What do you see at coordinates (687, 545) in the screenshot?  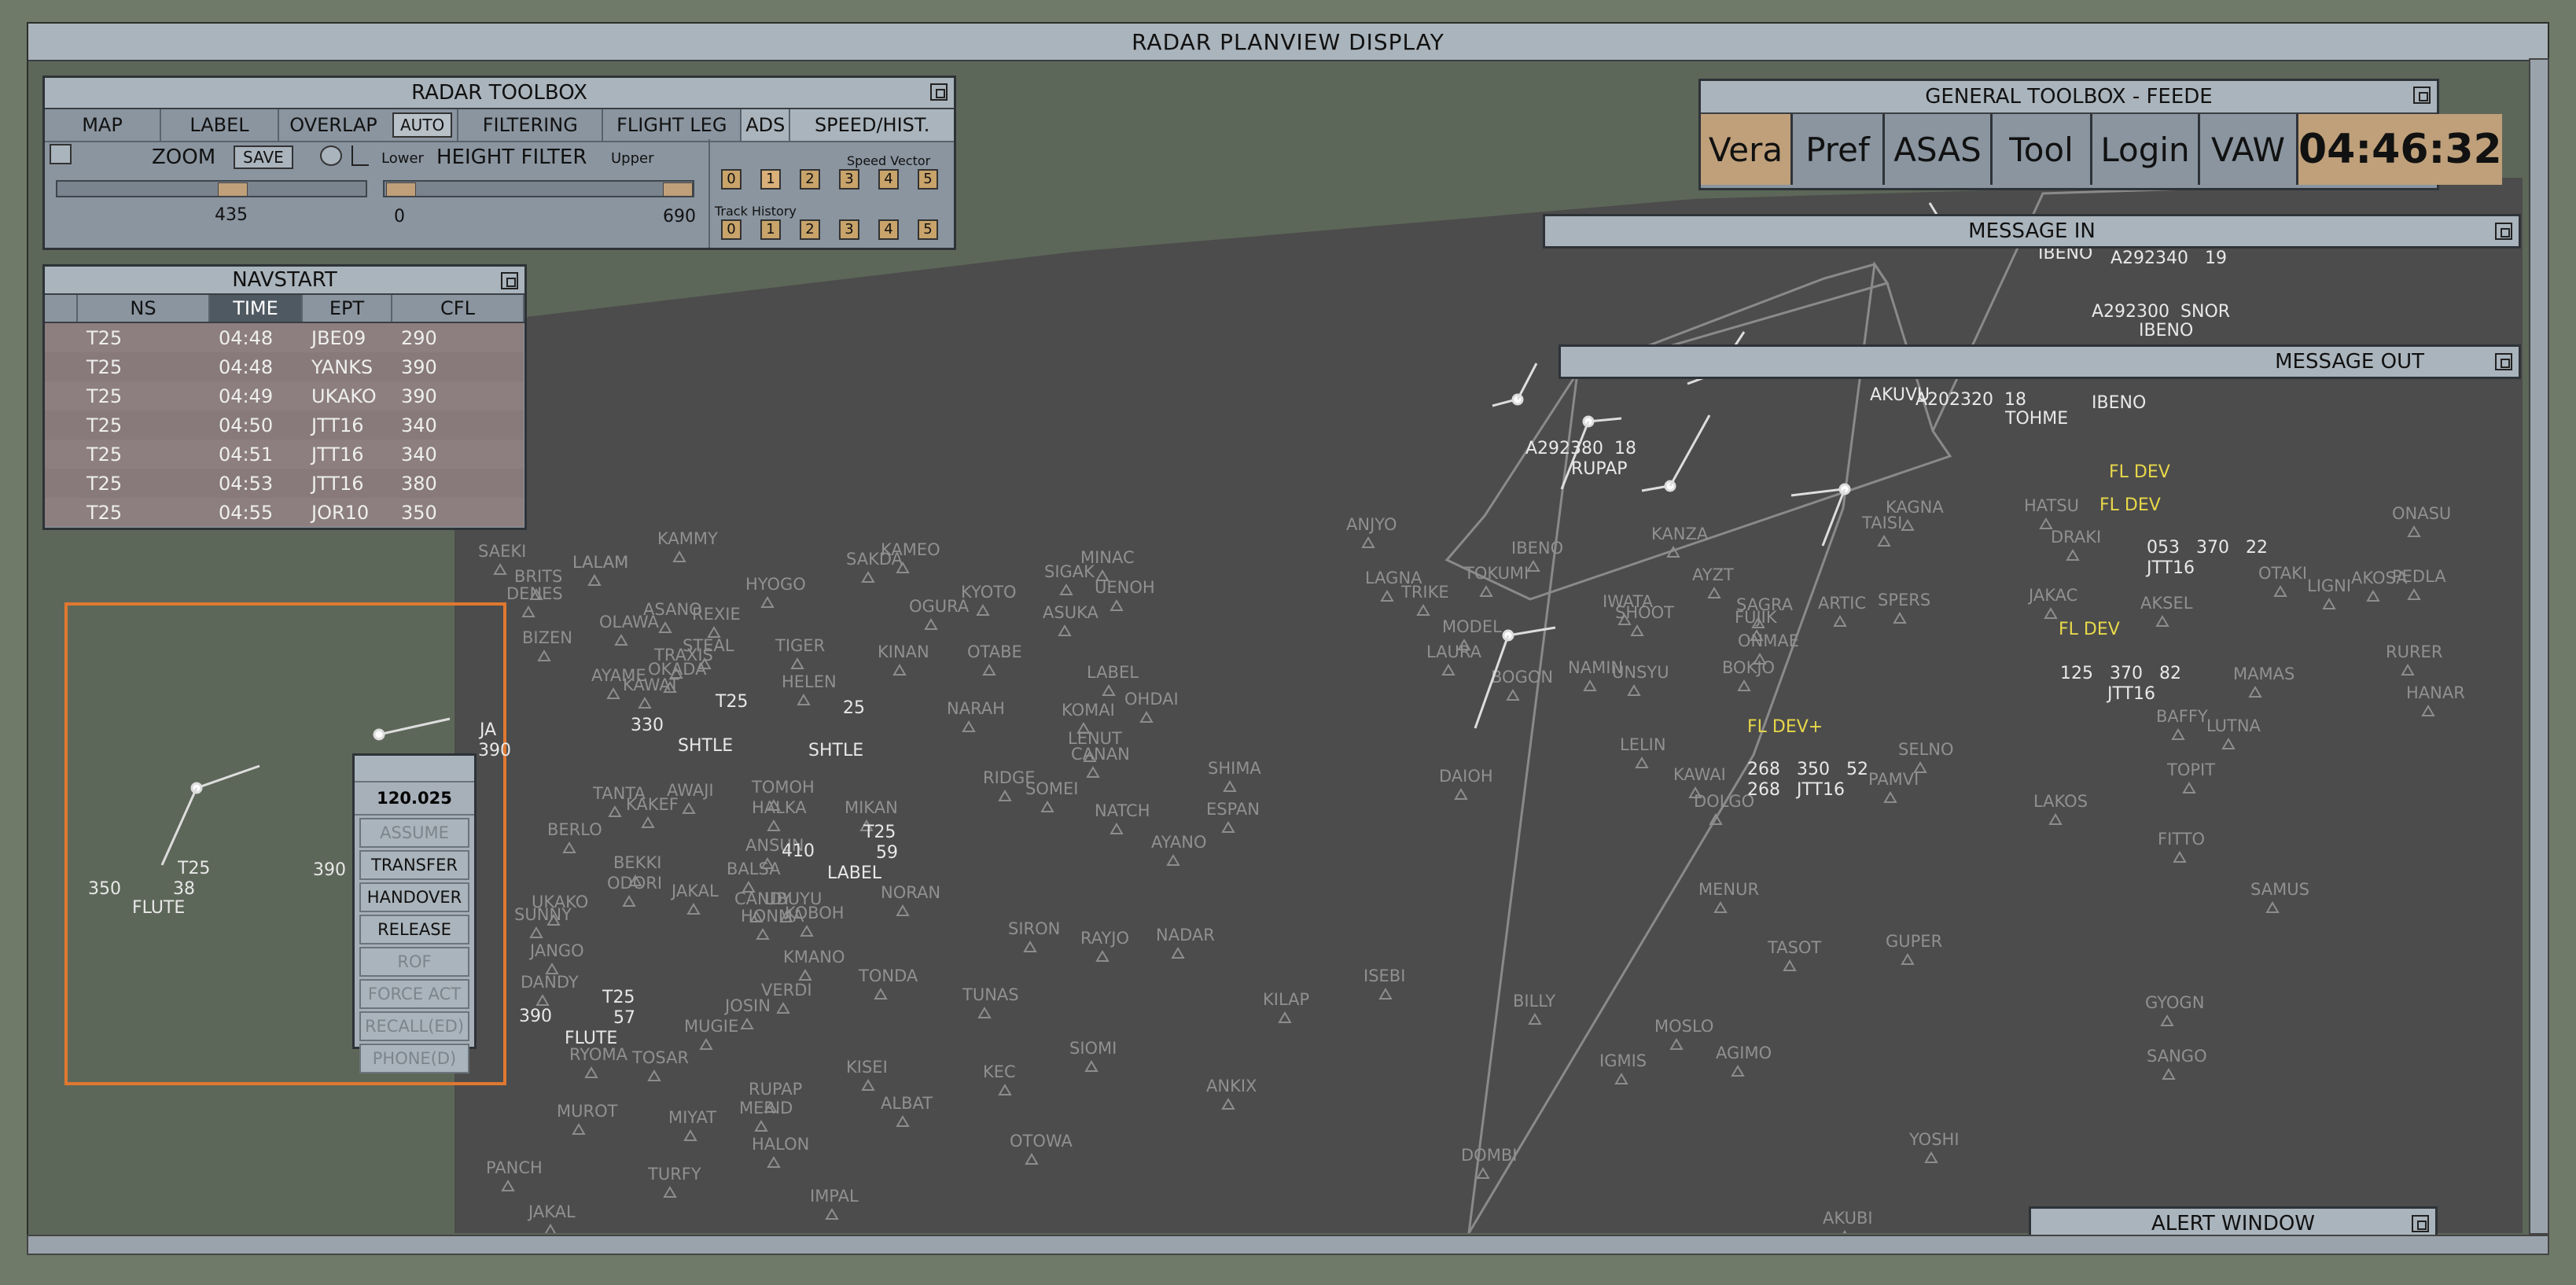 I see `waypoint: KAMMY` at bounding box center [687, 545].